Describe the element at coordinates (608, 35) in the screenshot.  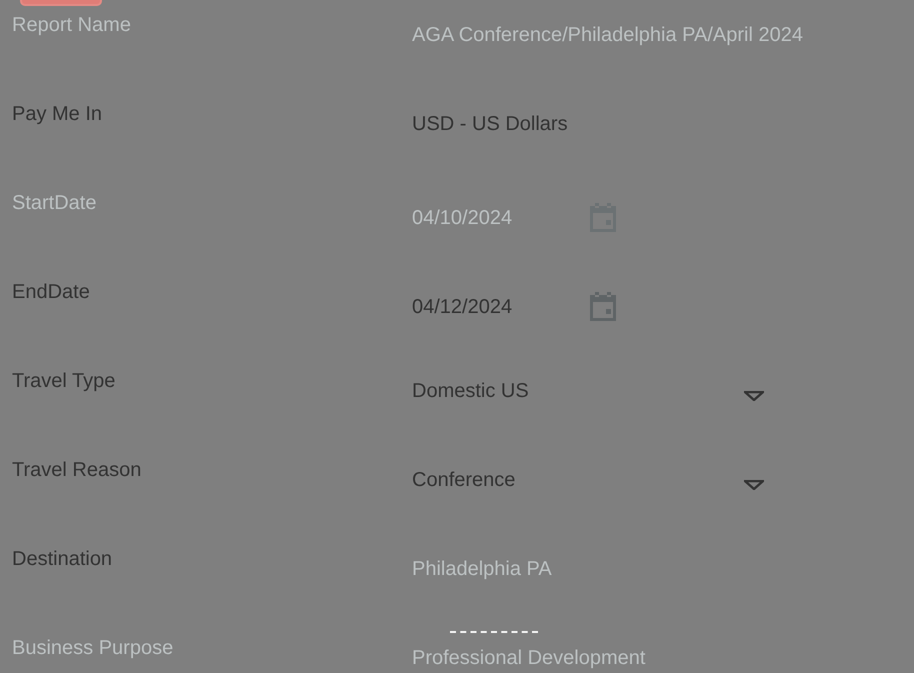
I see `field-value: AGA Conference/Philadelphia PA/April 2024` at that location.